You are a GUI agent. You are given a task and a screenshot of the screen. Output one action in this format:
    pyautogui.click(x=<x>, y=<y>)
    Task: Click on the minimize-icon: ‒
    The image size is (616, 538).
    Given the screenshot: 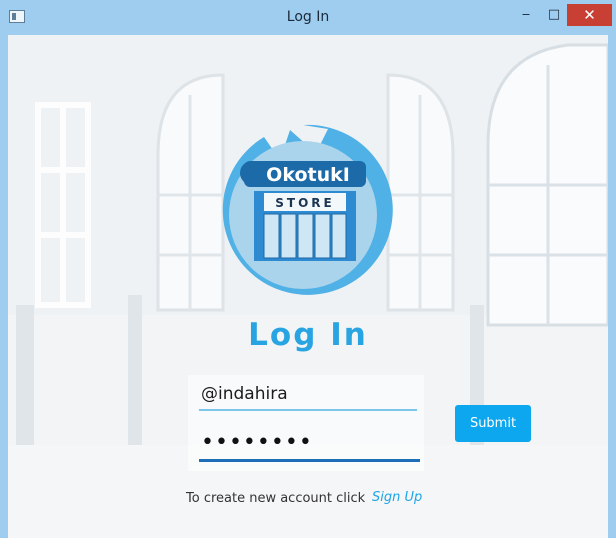 What is the action you would take?
    pyautogui.click(x=526, y=14)
    